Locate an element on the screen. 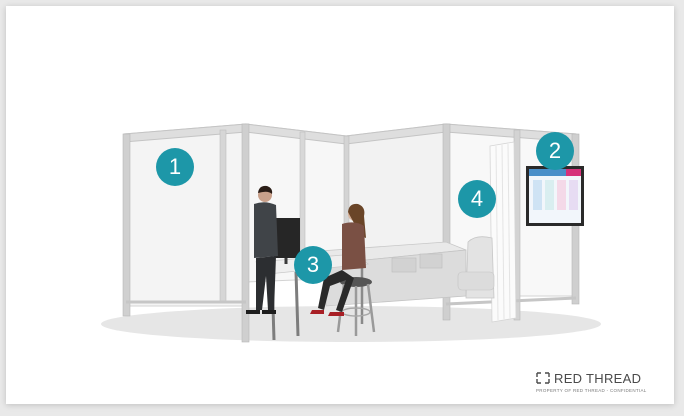  callout-3: 3 is located at coordinates (313, 265).